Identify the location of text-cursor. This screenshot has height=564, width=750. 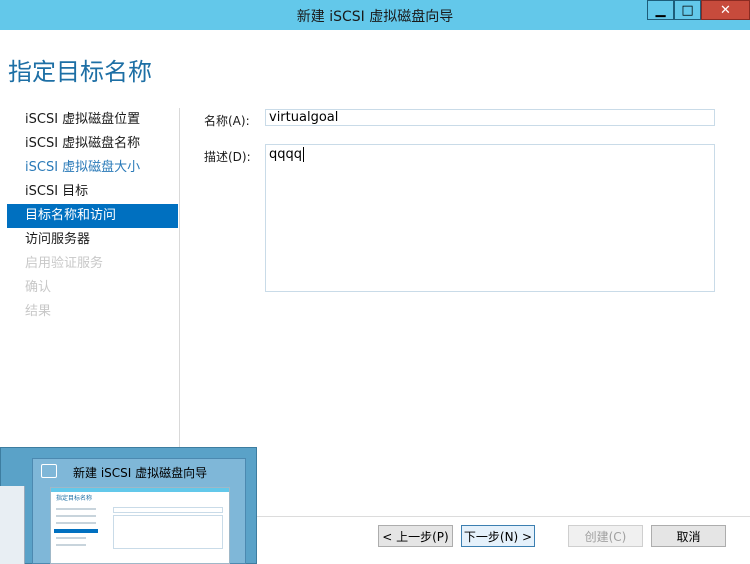
(304, 154).